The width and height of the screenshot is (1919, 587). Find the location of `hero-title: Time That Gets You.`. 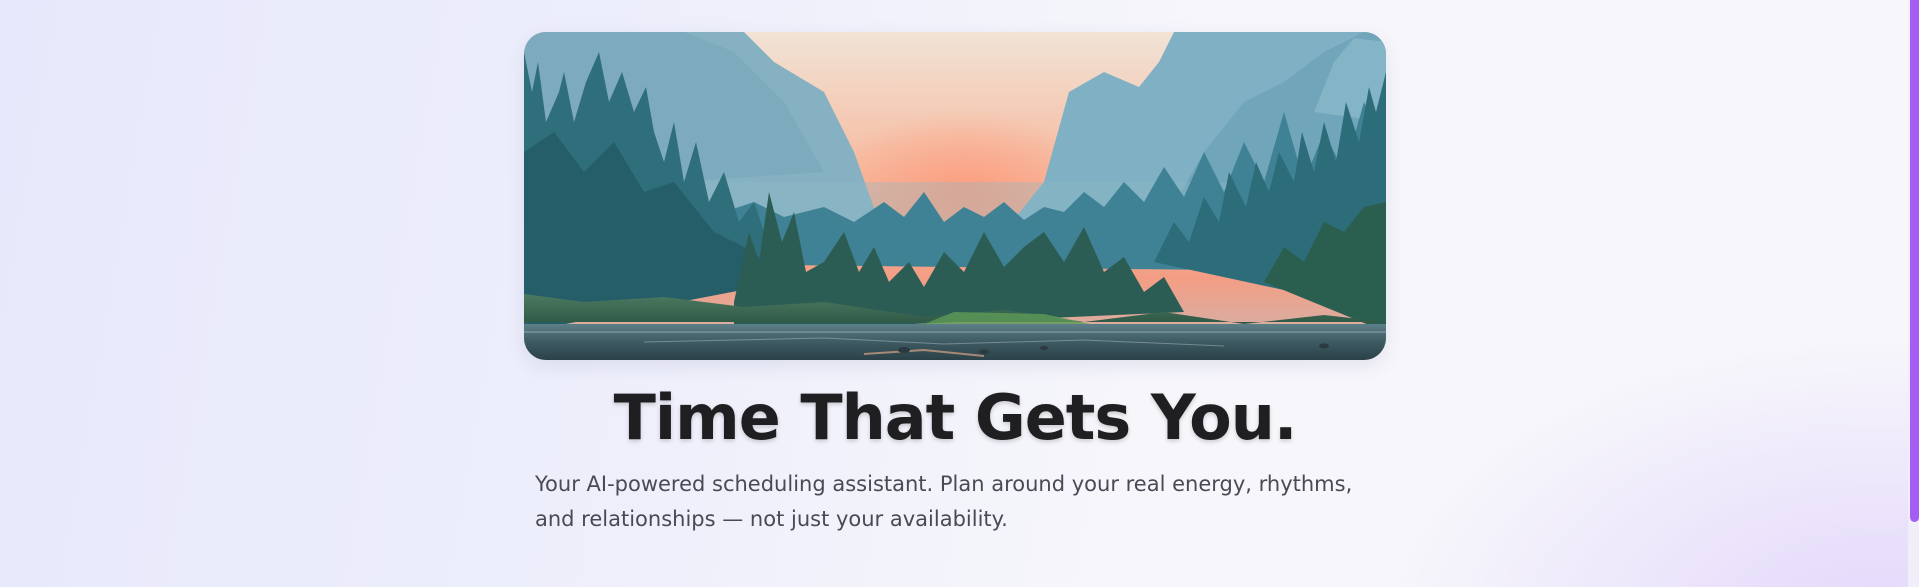

hero-title: Time That Gets You. is located at coordinates (955, 417).